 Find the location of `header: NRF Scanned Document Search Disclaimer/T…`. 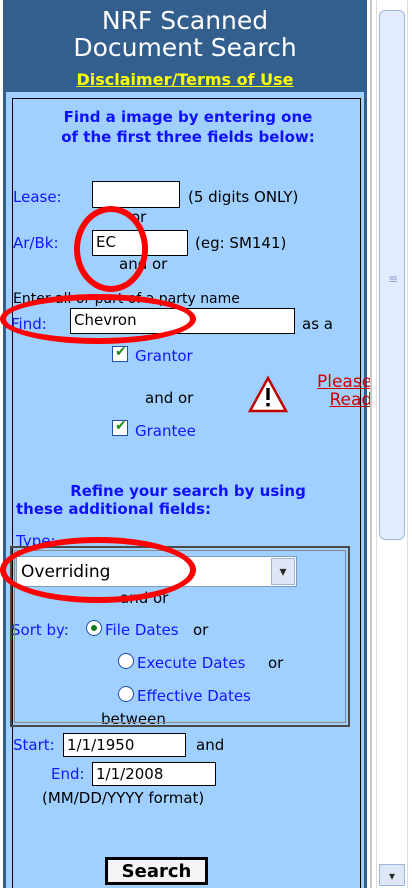

header: NRF Scanned Document Search Disclaimer/T… is located at coordinates (185, 46).